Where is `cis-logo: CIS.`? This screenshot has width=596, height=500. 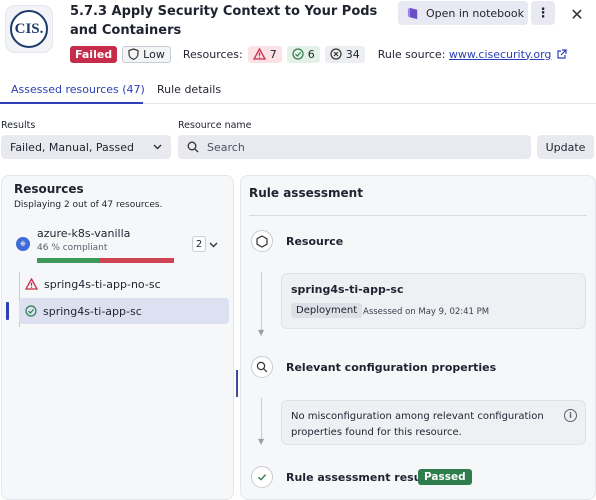 cis-logo: CIS. is located at coordinates (29, 29).